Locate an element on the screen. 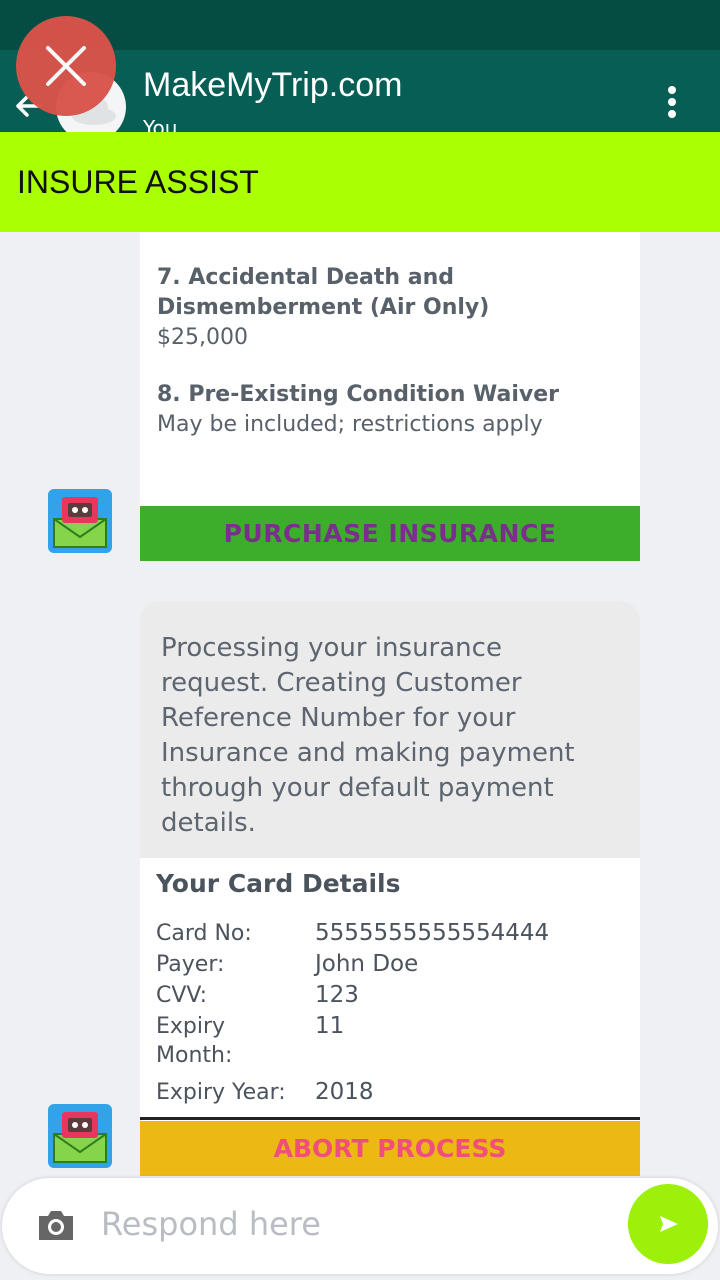 This screenshot has height=1280, width=720. expiry-month-label: Expiry Month: is located at coordinates (194, 1041).